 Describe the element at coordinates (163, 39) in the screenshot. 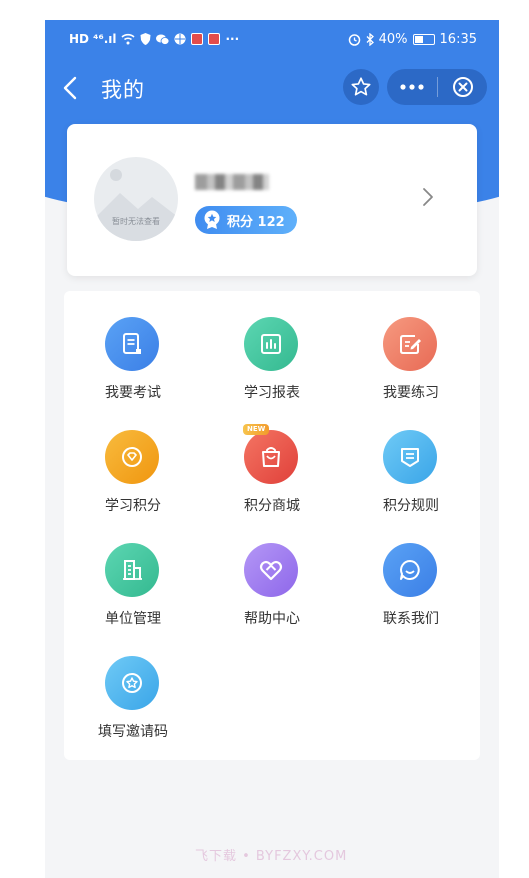

I see `wechat-icon` at that location.